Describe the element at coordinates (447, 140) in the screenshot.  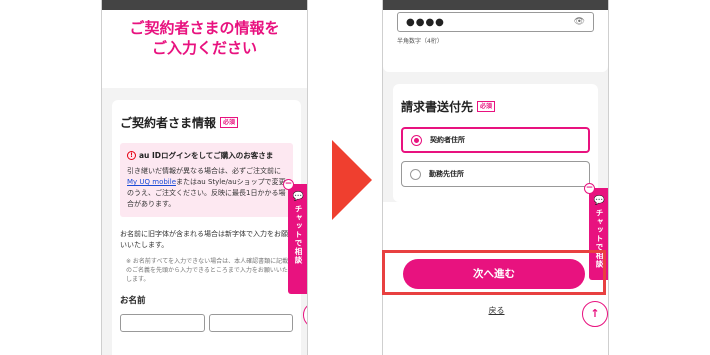
I see `radio-label: 契約者住所` at that location.